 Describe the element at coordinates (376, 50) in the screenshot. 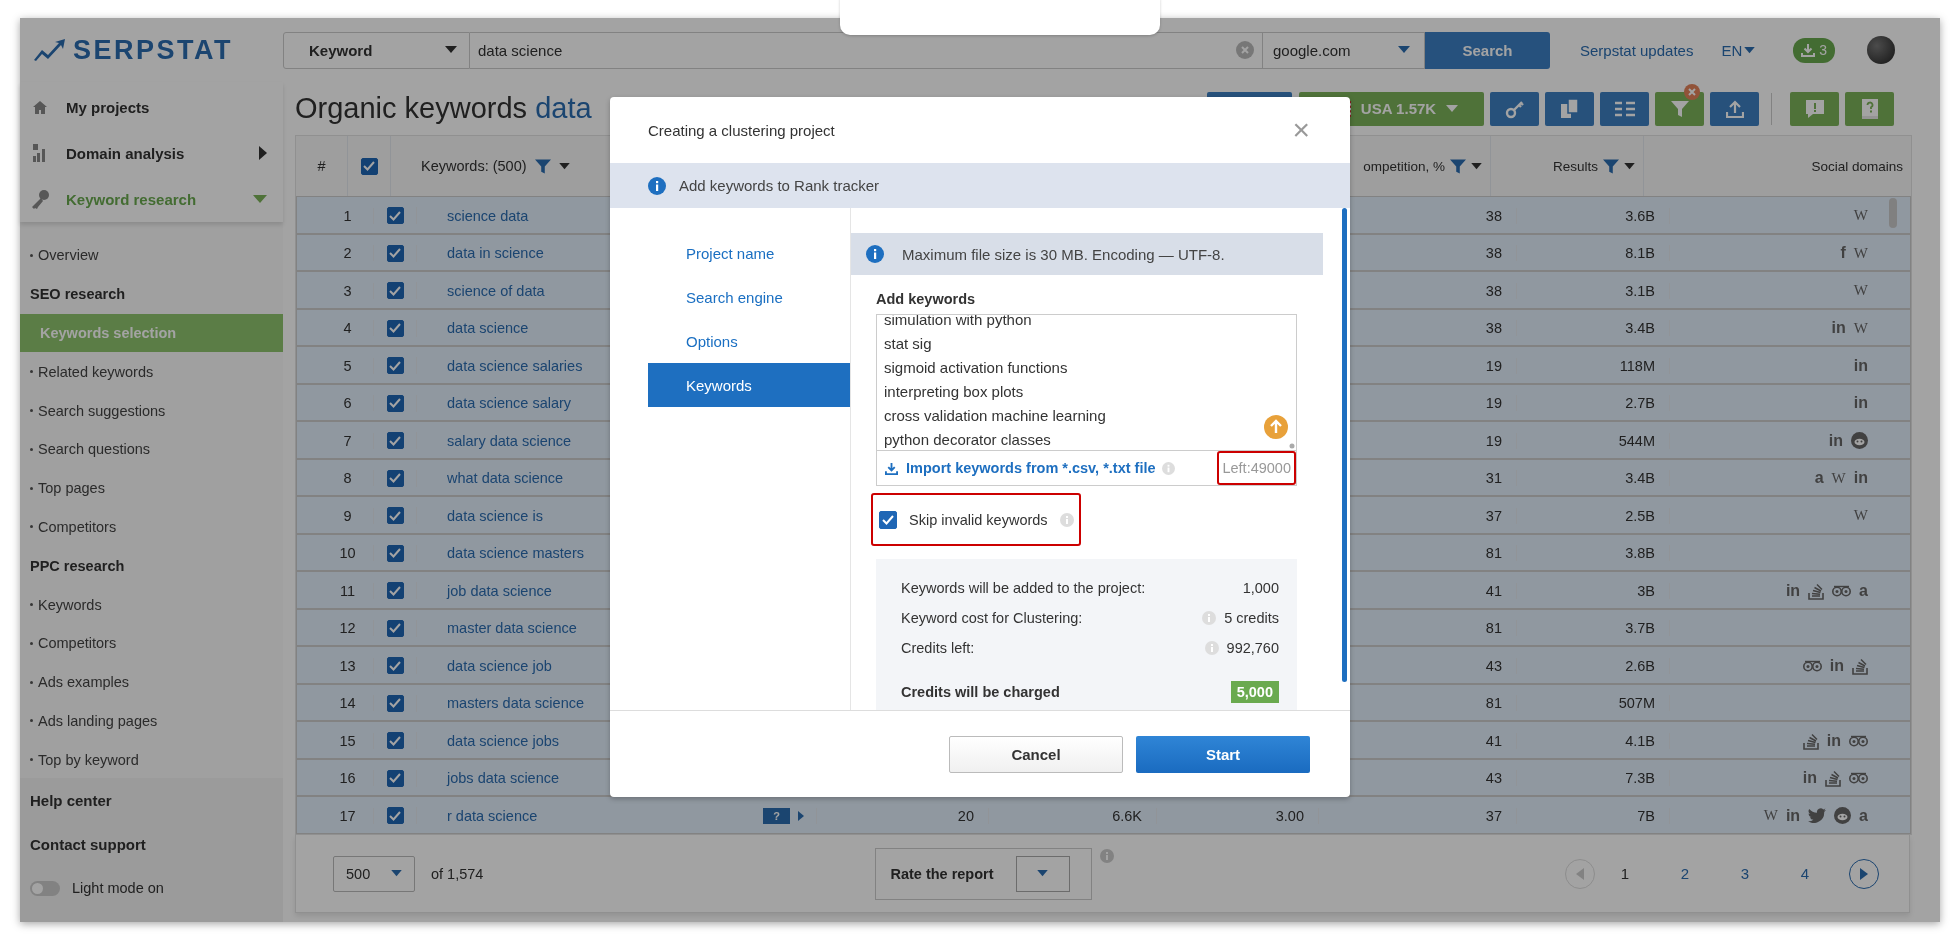

I see `search-type-dropdown: Keyword` at that location.